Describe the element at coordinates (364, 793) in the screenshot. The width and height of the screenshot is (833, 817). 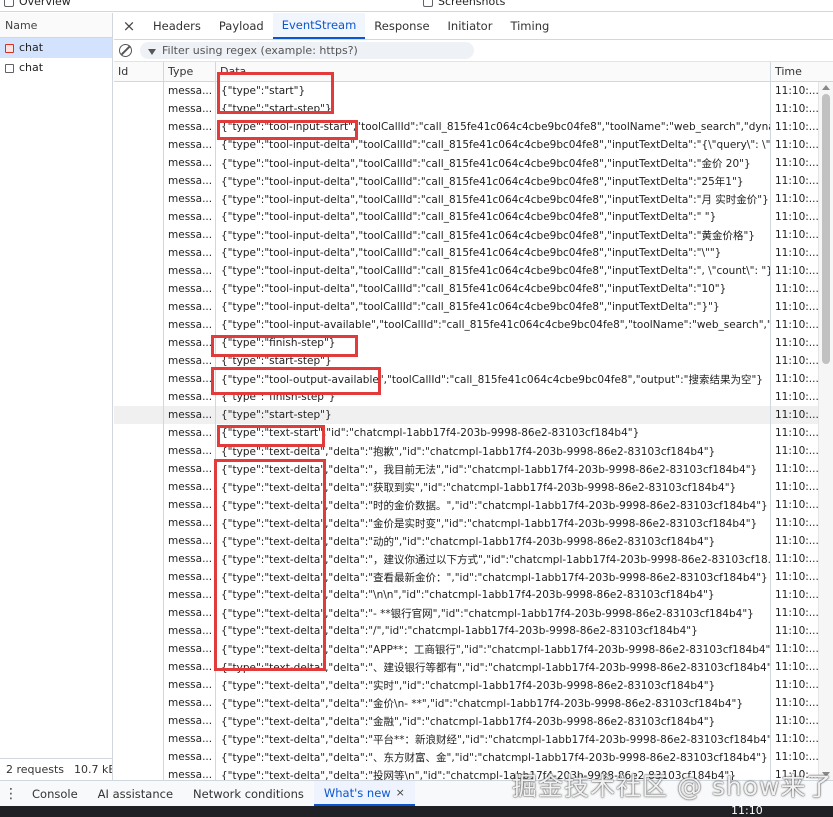
I see `drawer-tab-what-s-new: What's new ×` at that location.